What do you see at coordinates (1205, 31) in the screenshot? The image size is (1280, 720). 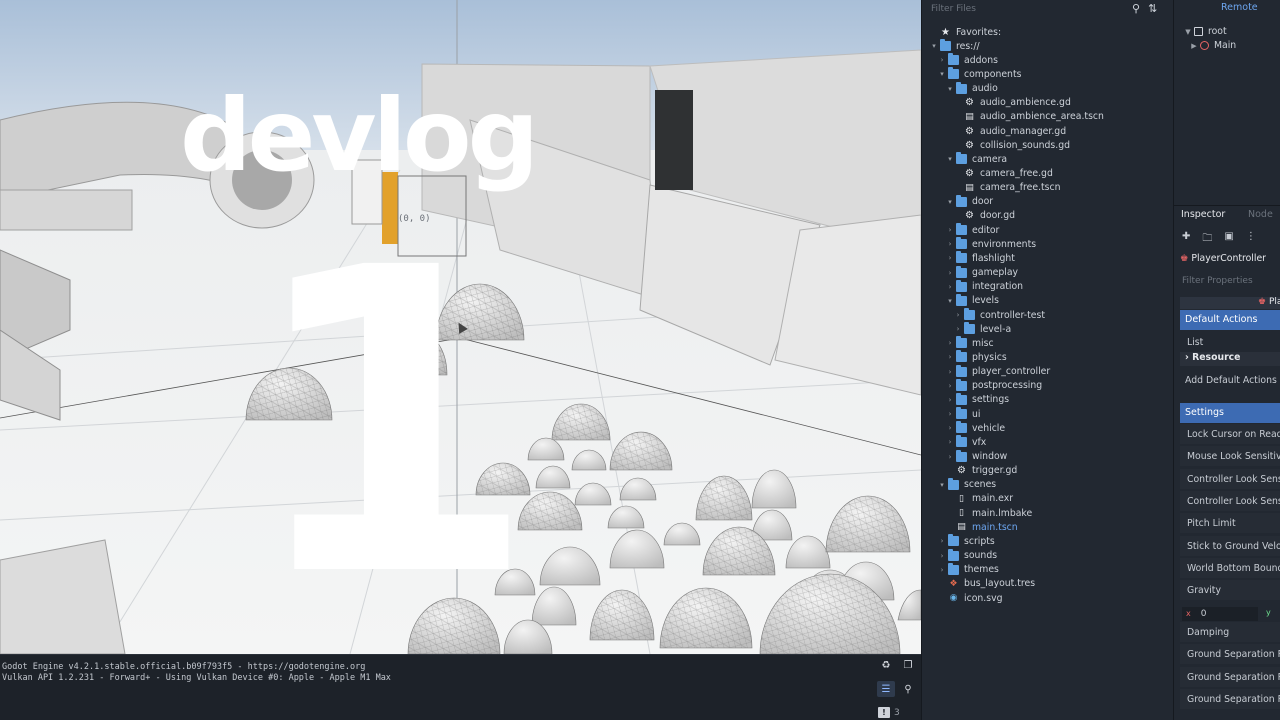 I see `scene-node-root: ▼ root` at bounding box center [1205, 31].